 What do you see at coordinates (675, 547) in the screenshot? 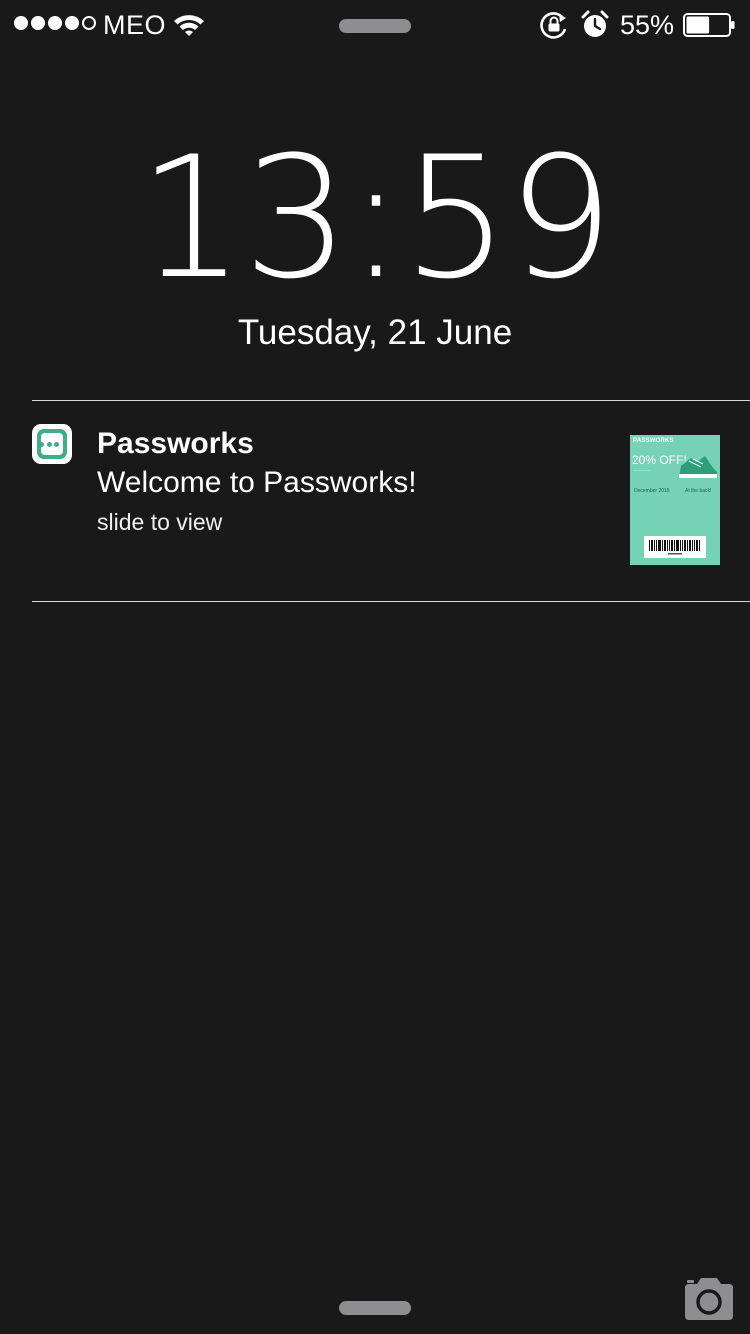
I see `barcode-icon` at bounding box center [675, 547].